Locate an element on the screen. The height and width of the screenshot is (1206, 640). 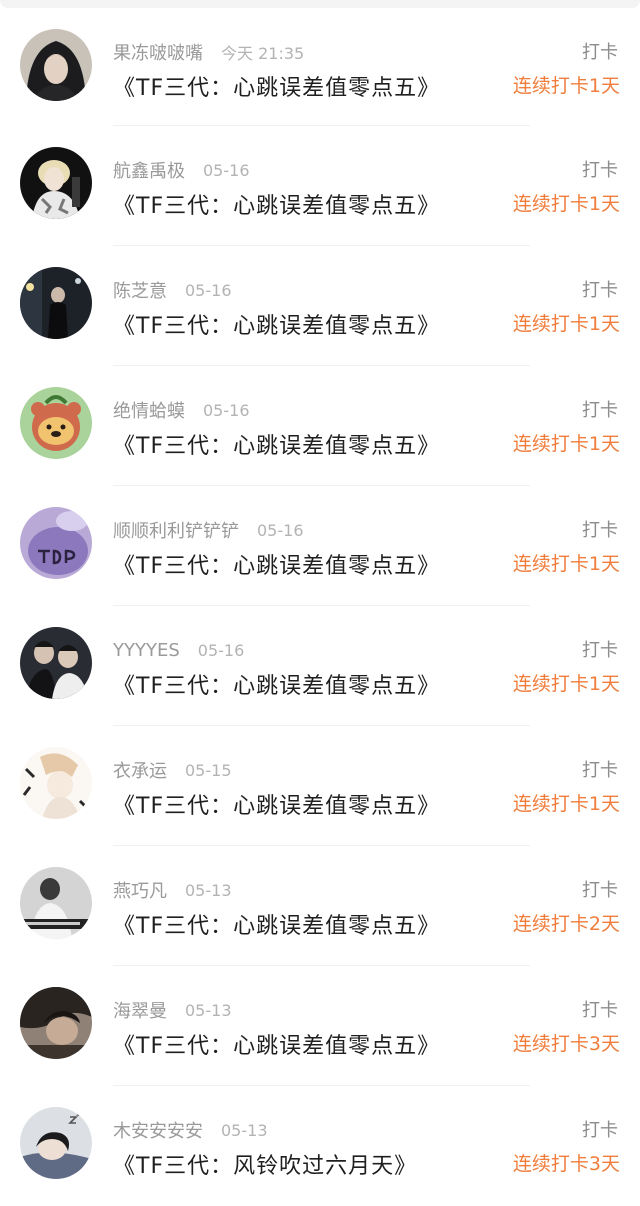
username: 衣承运 is located at coordinates (140, 770).